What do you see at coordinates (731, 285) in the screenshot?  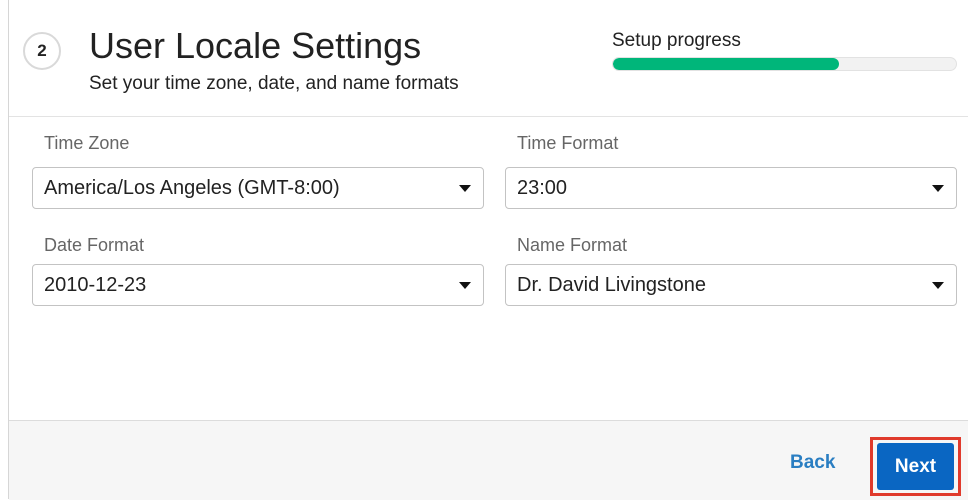 I see `name-format-select: Dr. David Livingstone` at bounding box center [731, 285].